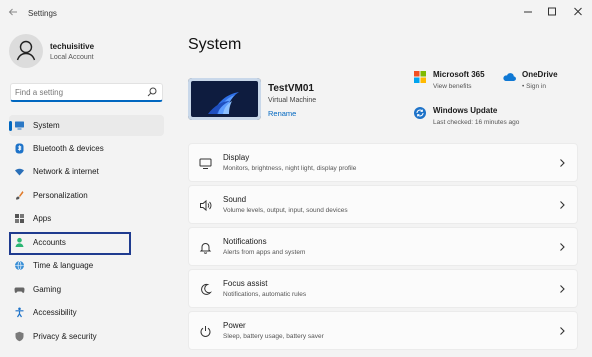 This screenshot has width=592, height=357. Describe the element at coordinates (540, 74) in the screenshot. I see `tile-title: OneDrive` at that location.